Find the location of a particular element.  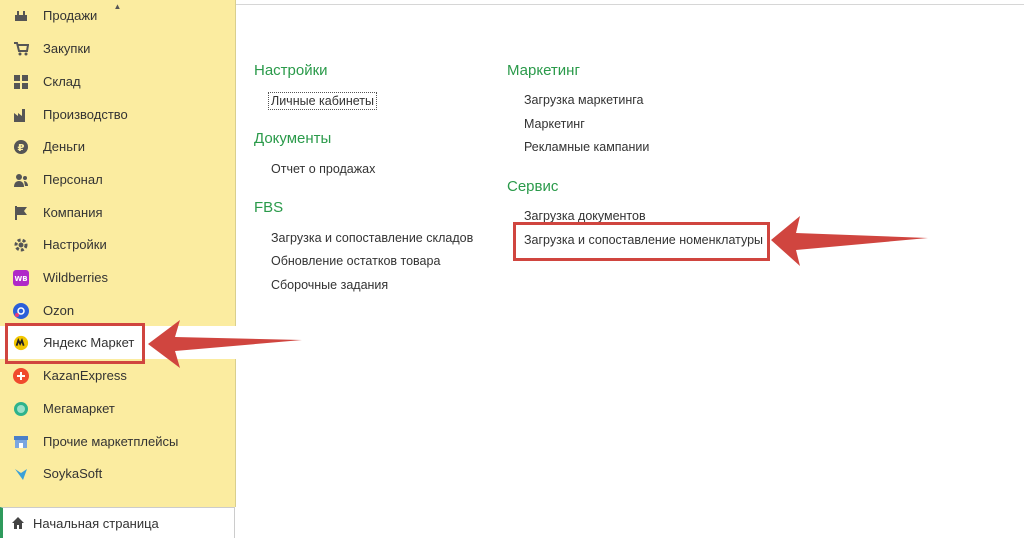

annotation-arrow-right is located at coordinates (849, 241).